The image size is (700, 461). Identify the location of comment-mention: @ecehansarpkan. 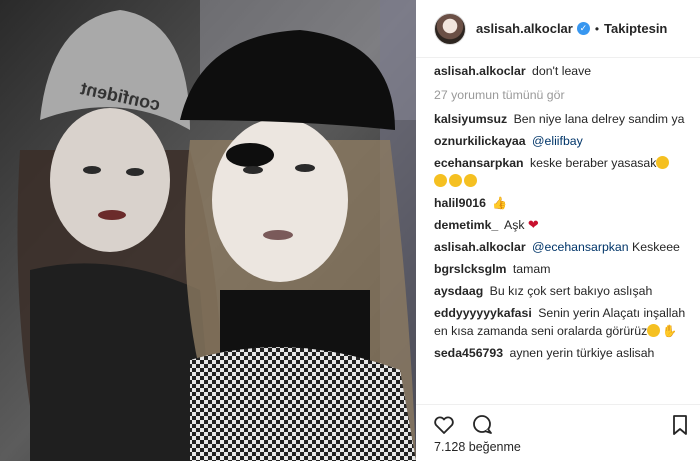
(580, 247).